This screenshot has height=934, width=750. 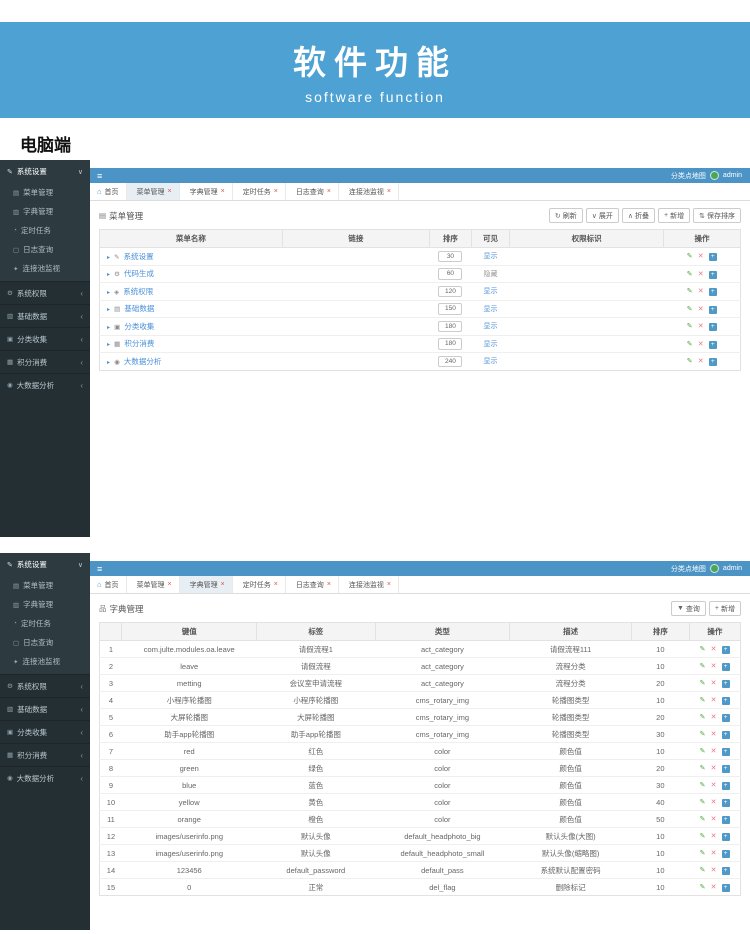 I want to click on menu-name-link: 系统权限, so click(x=138, y=291).